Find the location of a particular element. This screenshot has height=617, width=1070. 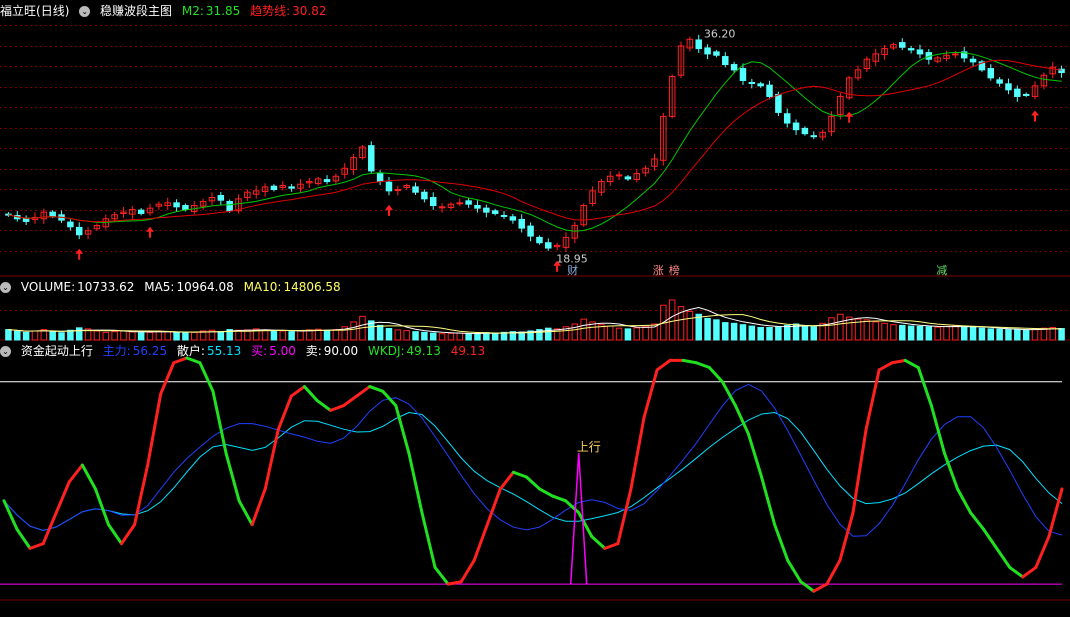

stock-name: 福立旺 is located at coordinates (18, 11).